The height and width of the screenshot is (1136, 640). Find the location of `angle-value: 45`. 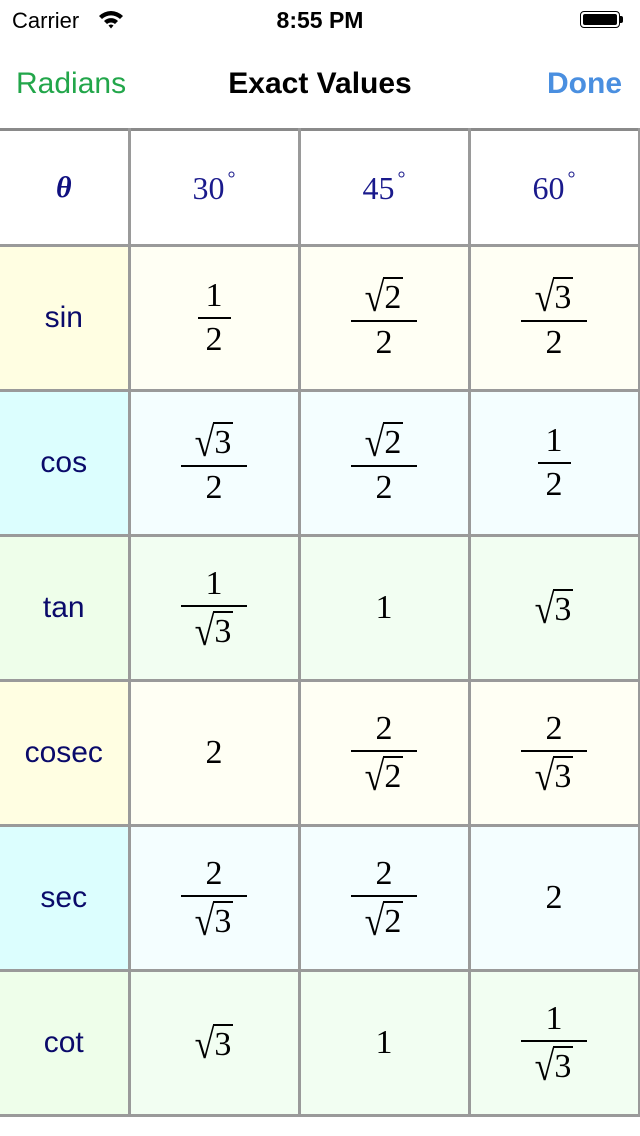

angle-value: 45 is located at coordinates (378, 188).